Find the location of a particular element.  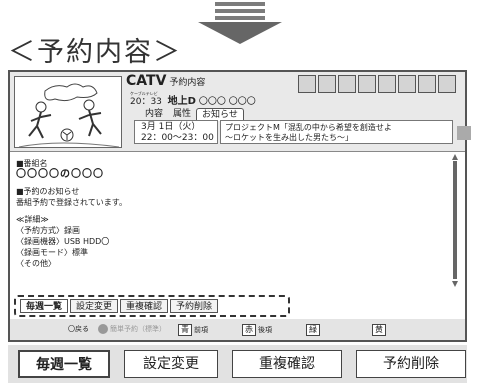

indicator-square is located at coordinates (464, 133).